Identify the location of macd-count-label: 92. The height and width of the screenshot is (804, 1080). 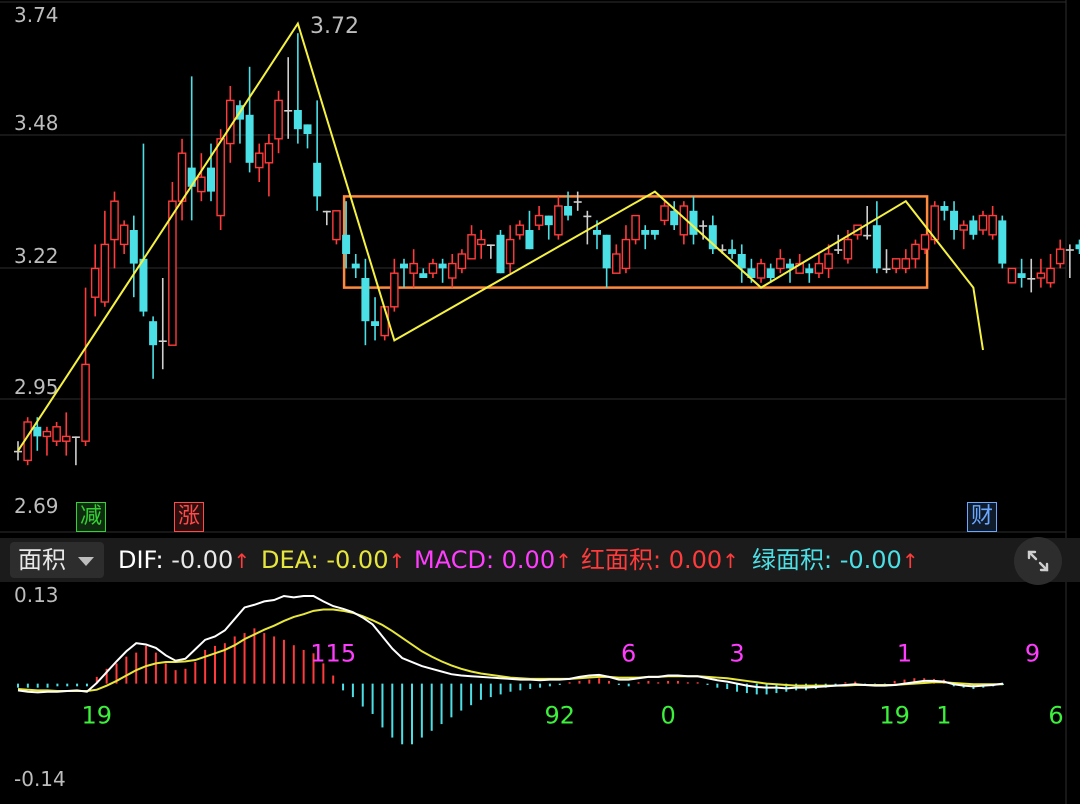
(559, 716).